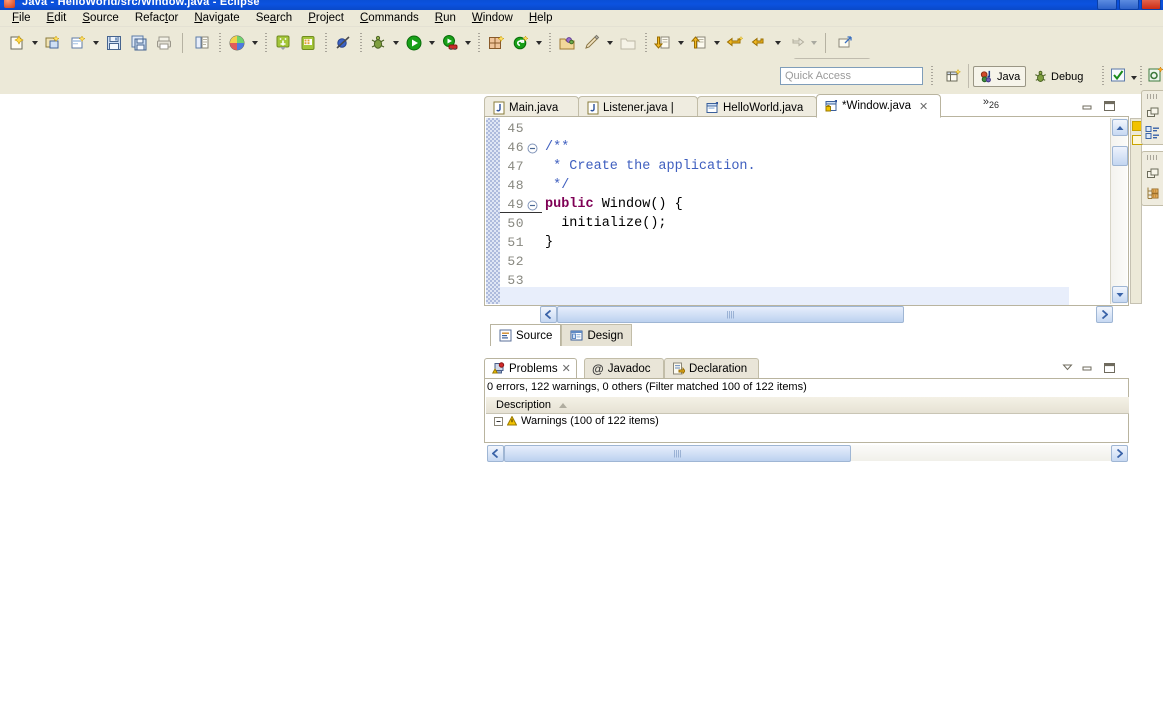  I want to click on quick-access-input: Quick Access, so click(851, 76).